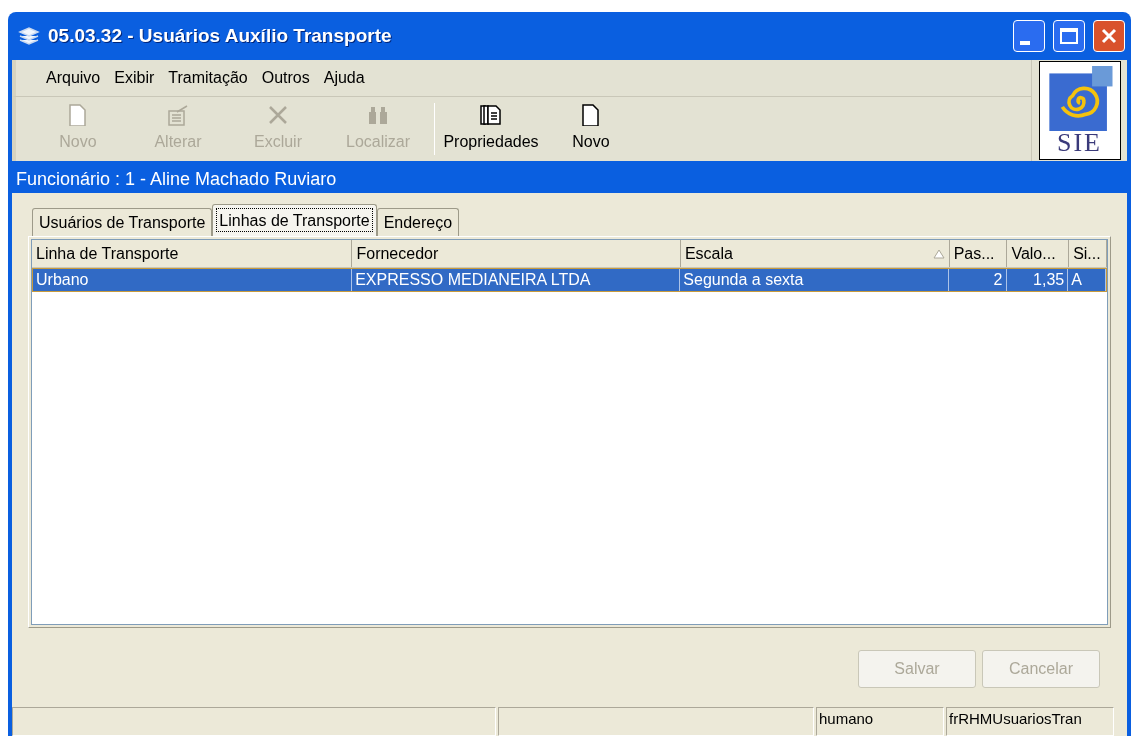 The image size is (1131, 736). I want to click on maximize-button, so click(1069, 36).